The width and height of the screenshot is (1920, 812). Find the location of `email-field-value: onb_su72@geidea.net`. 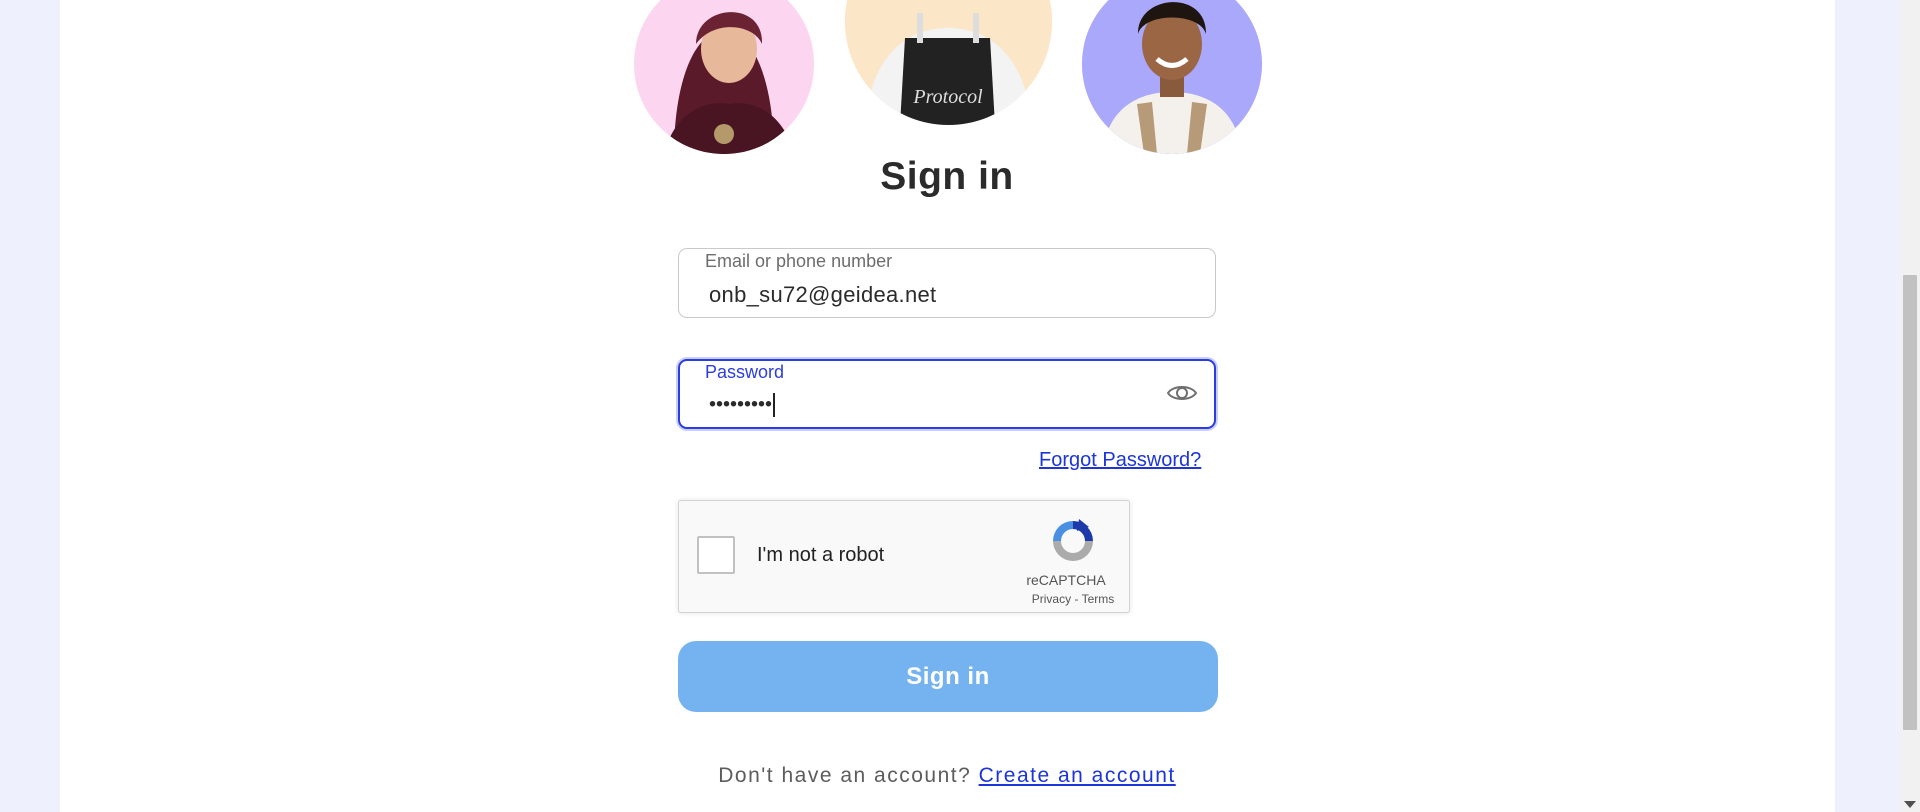

email-field-value: onb_su72@geidea.net is located at coordinates (822, 295).